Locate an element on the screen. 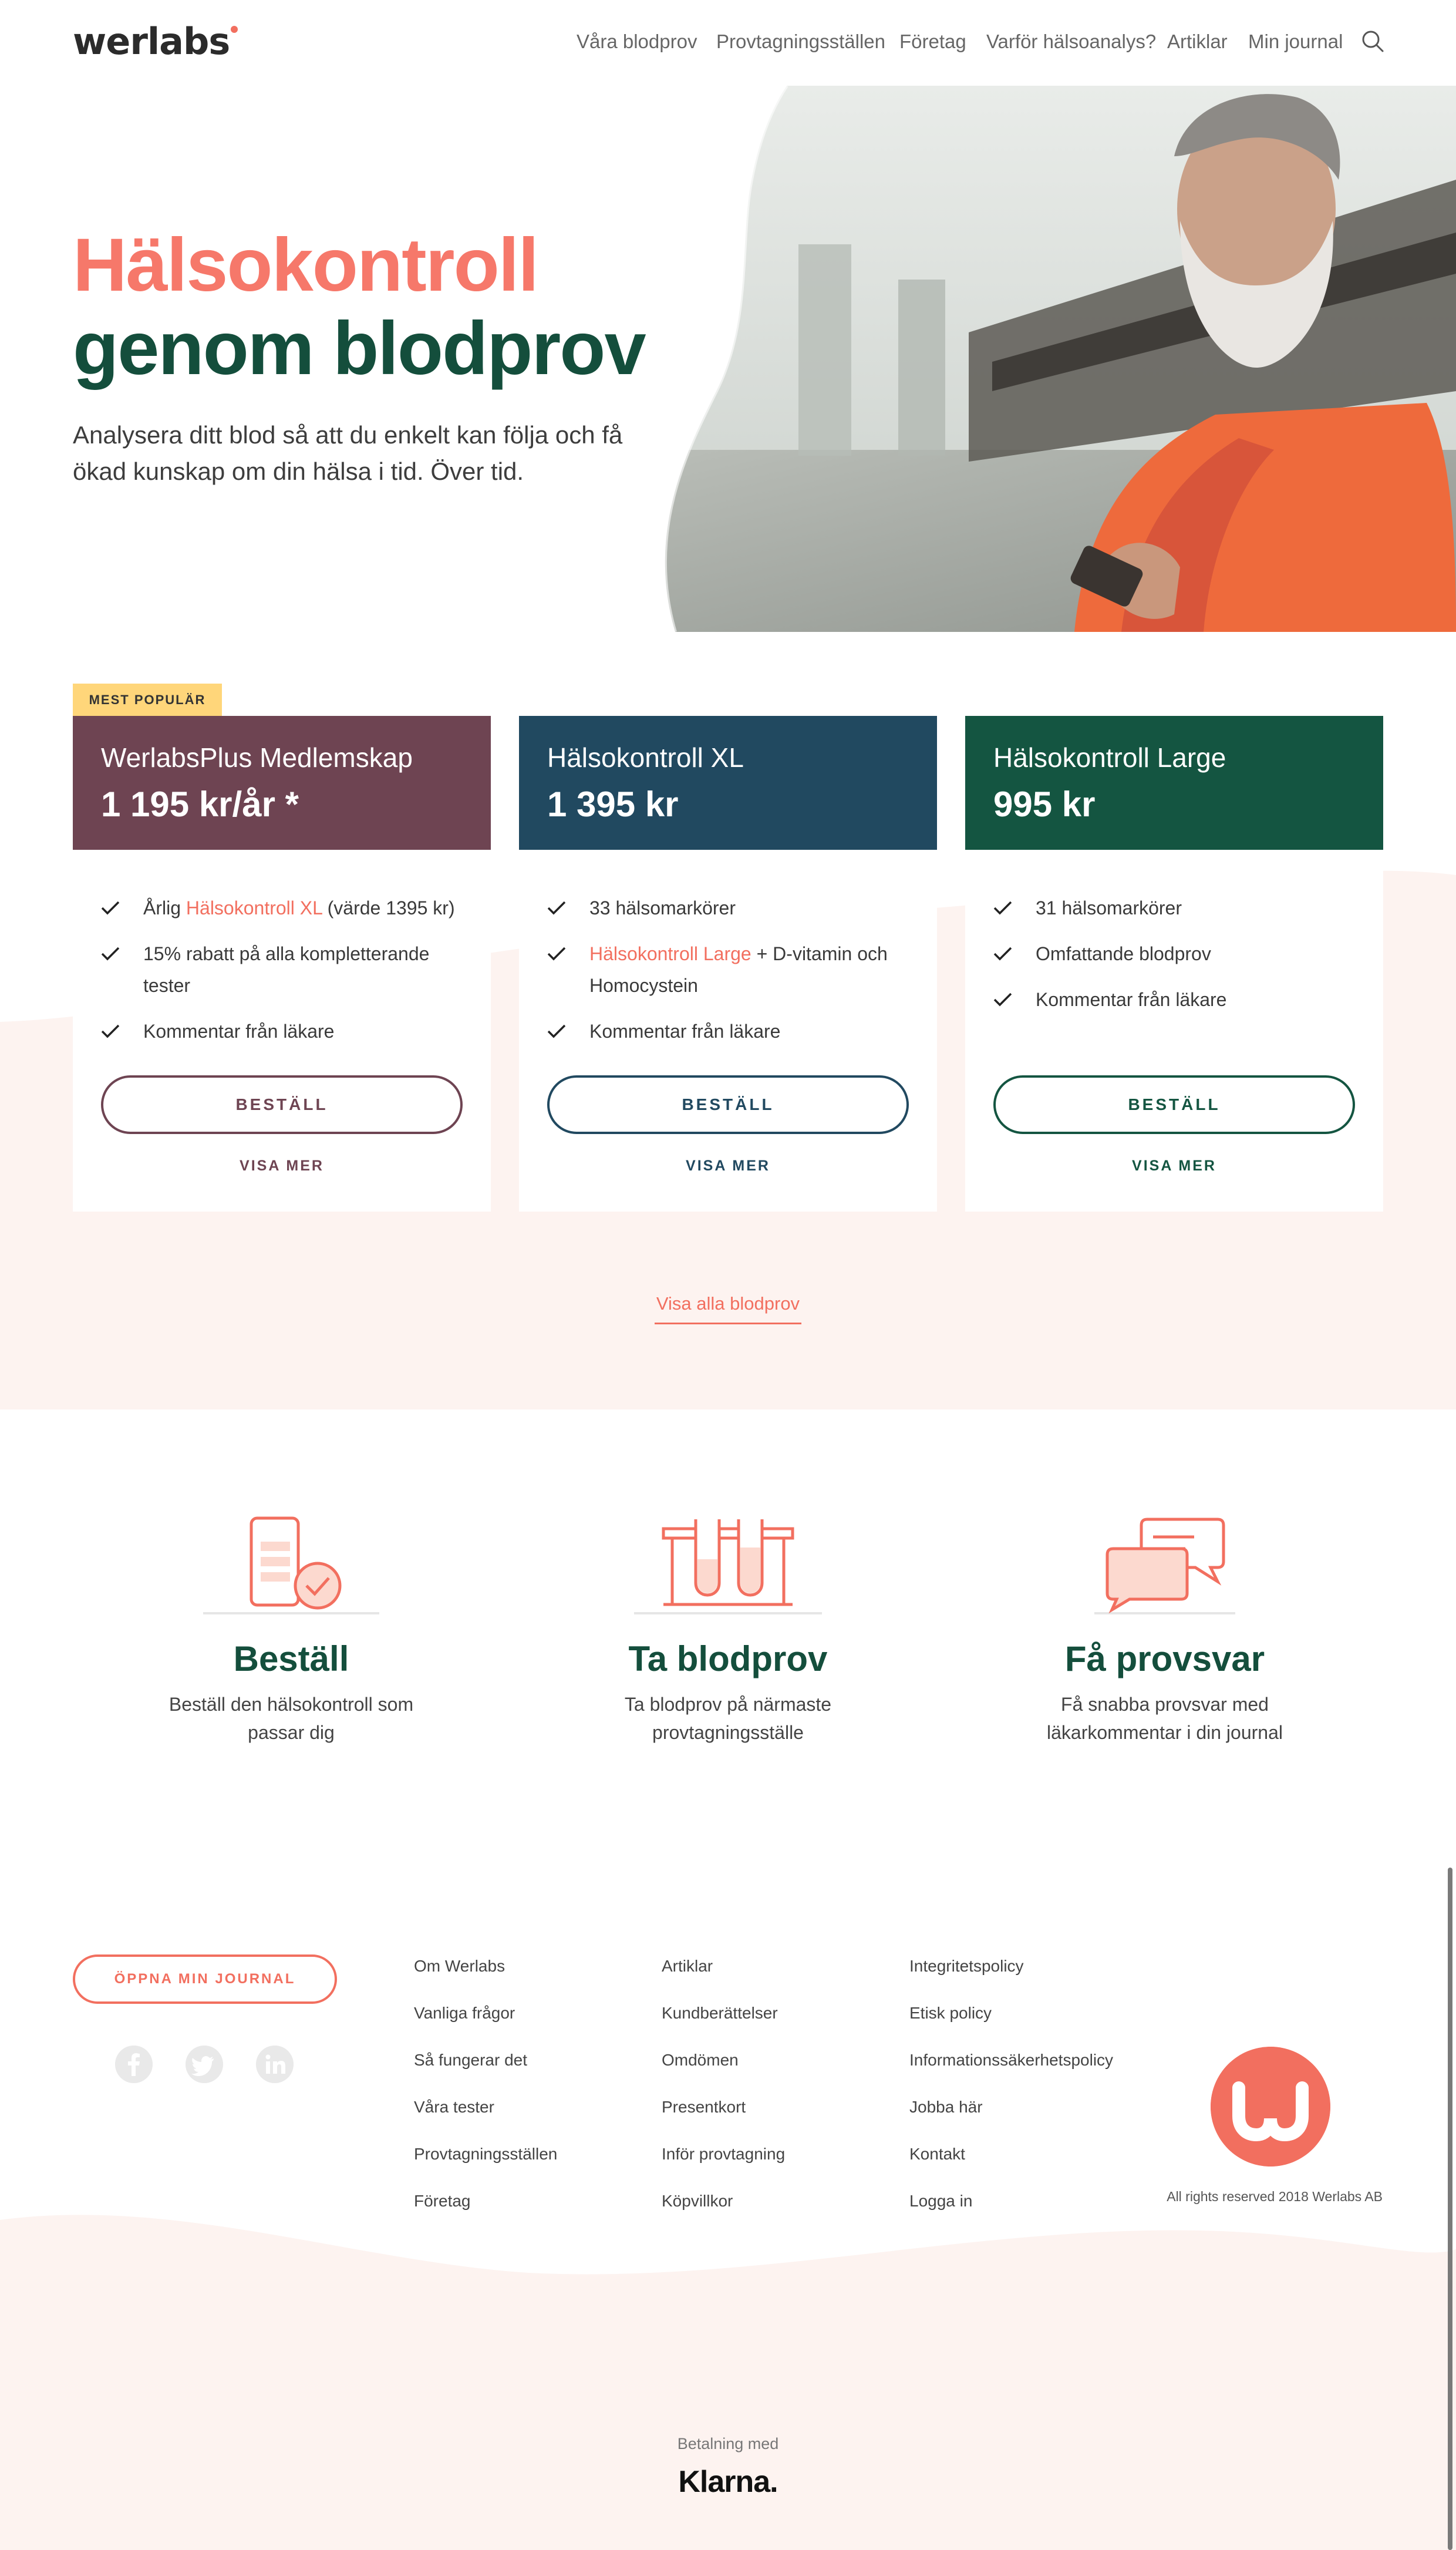 The image size is (1456, 2550). step-desc-bestall: Beställ den hälsokontroll som passar dig is located at coordinates (291, 1718).